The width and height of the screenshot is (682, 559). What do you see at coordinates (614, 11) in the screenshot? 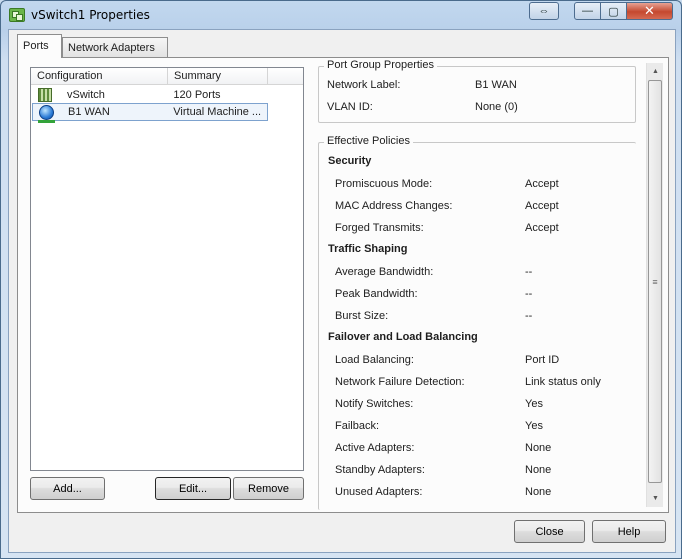
I see `maximize-icon: ▢` at bounding box center [614, 11].